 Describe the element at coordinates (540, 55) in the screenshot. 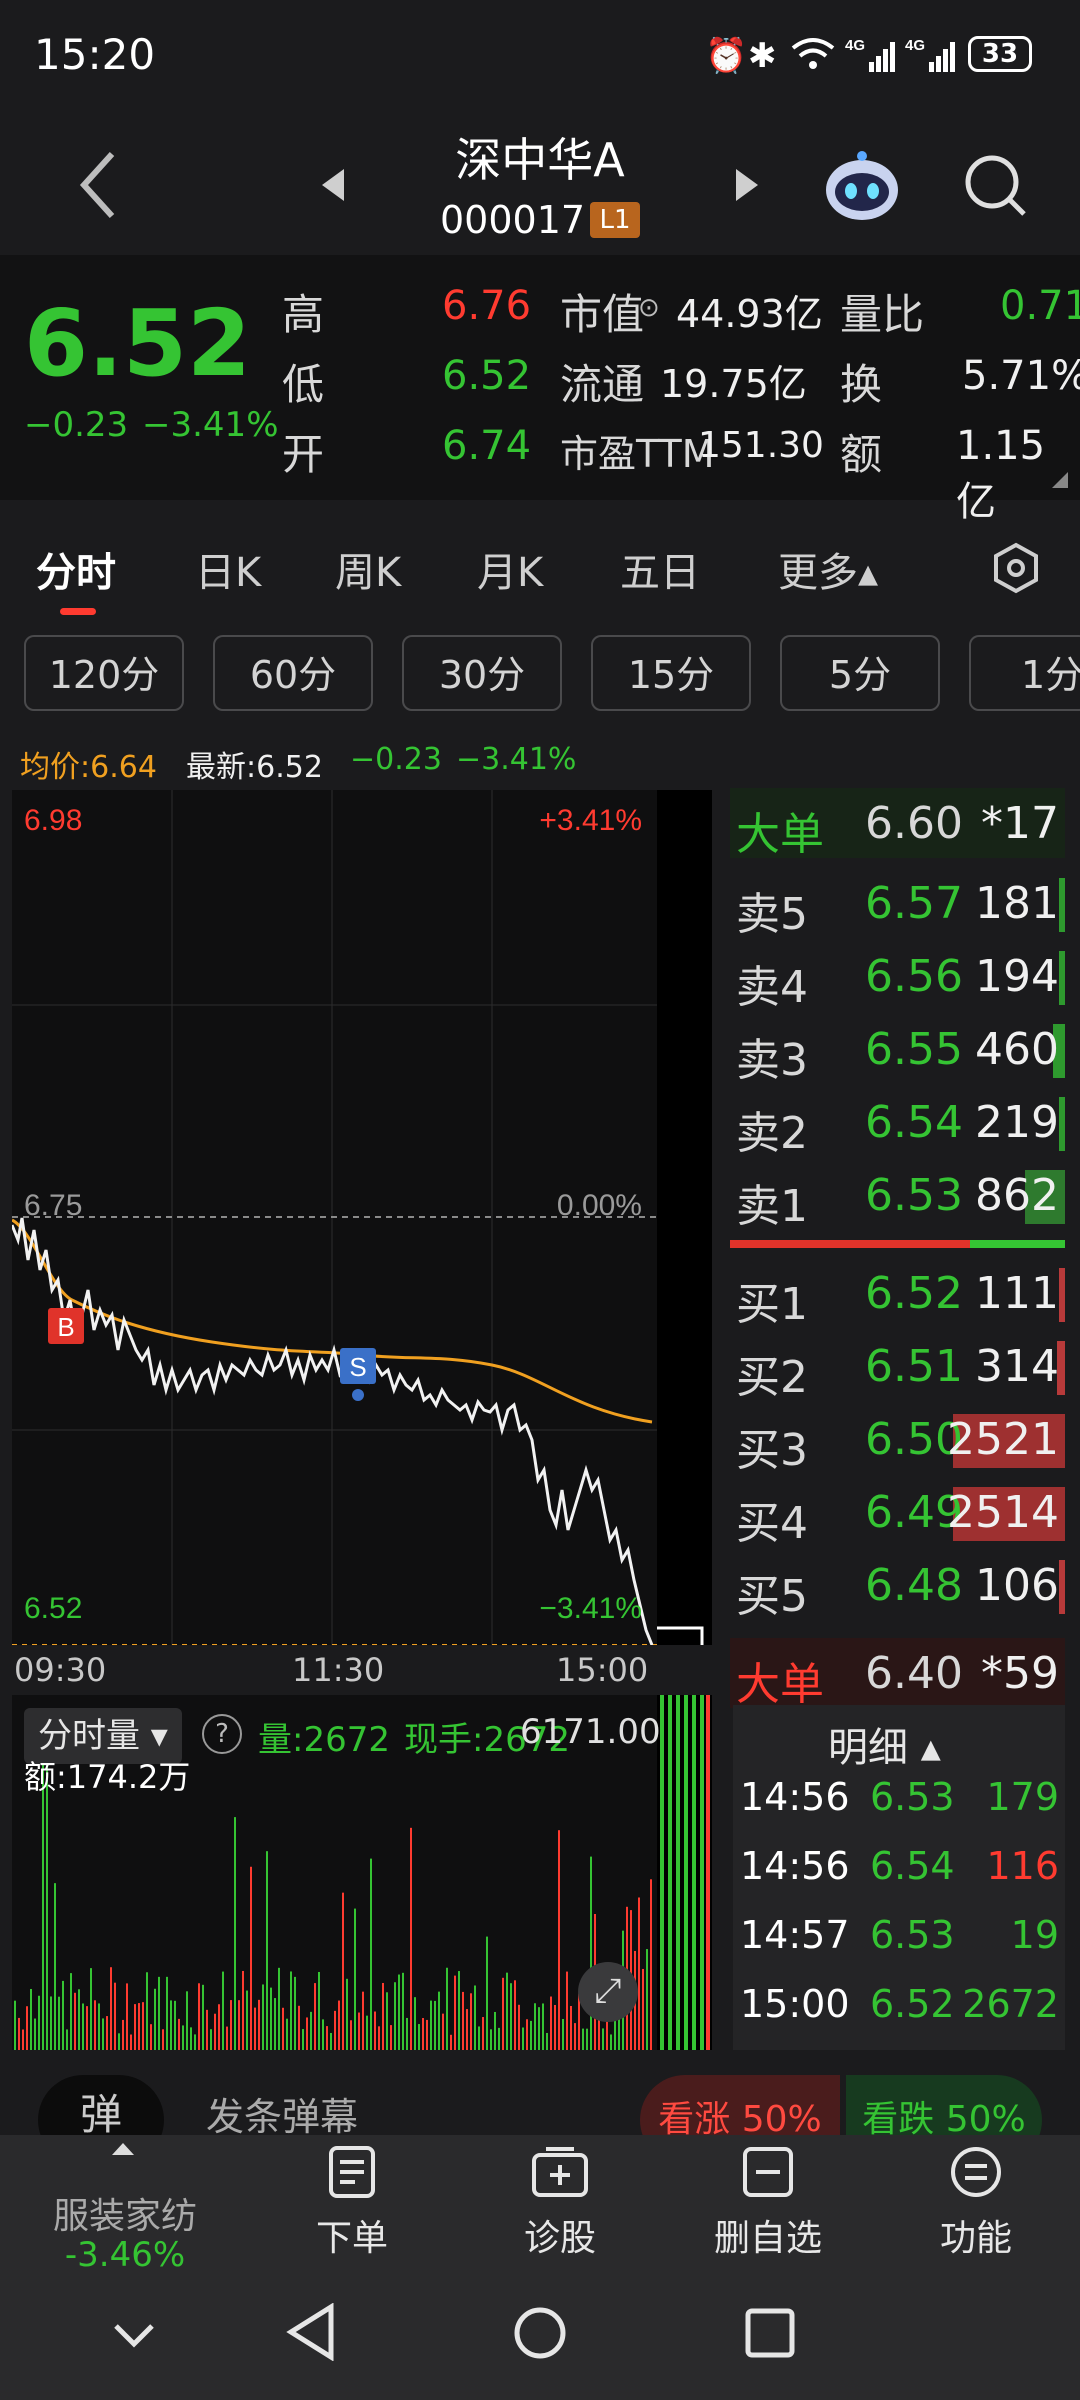

I see `status-bar: 15:20 ⏰ ✱ 4G 4G 33` at that location.